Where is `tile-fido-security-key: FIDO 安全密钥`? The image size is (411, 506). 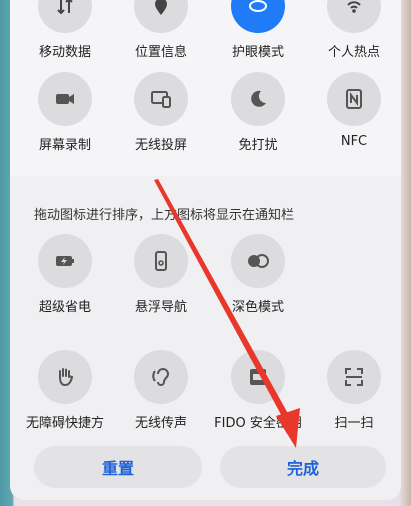 tile-fido-security-key: FIDO 安全密钥 is located at coordinates (258, 390).